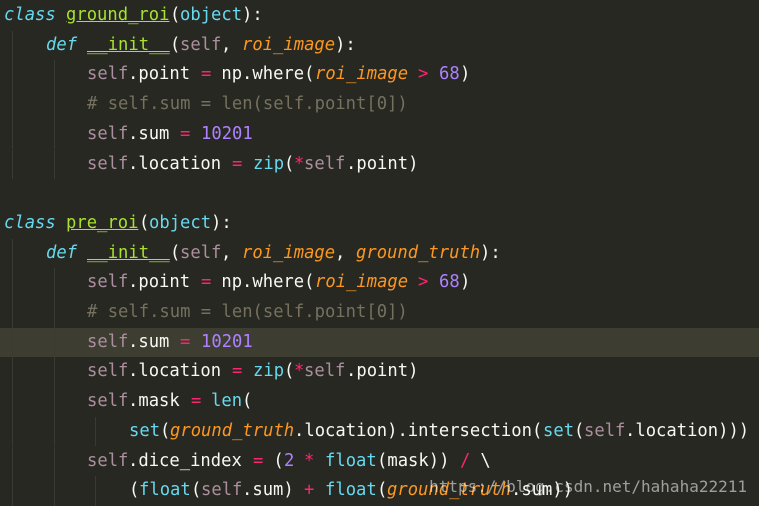  I want to click on code-token: pre_roi, so click(102, 222).